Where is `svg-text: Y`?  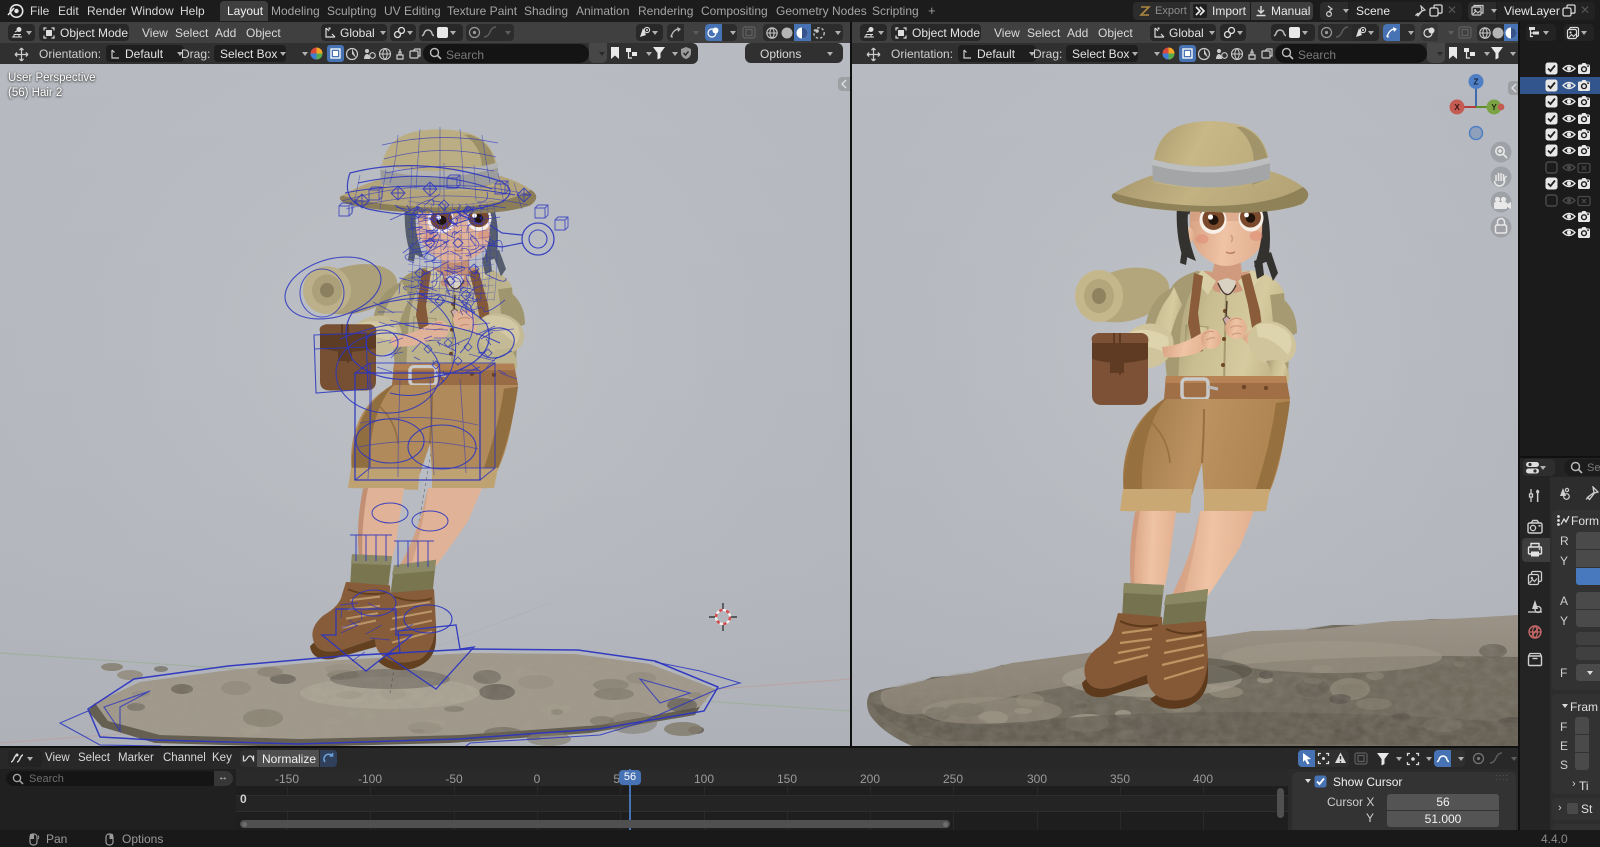
svg-text: Y is located at coordinates (1494, 107).